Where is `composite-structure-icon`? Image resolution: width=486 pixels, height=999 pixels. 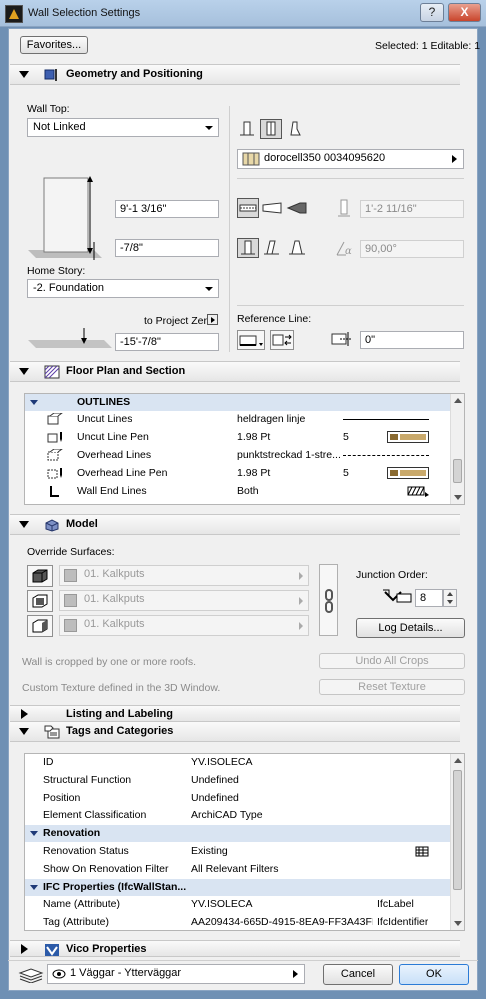
composite-structure-icon is located at coordinates (251, 159).